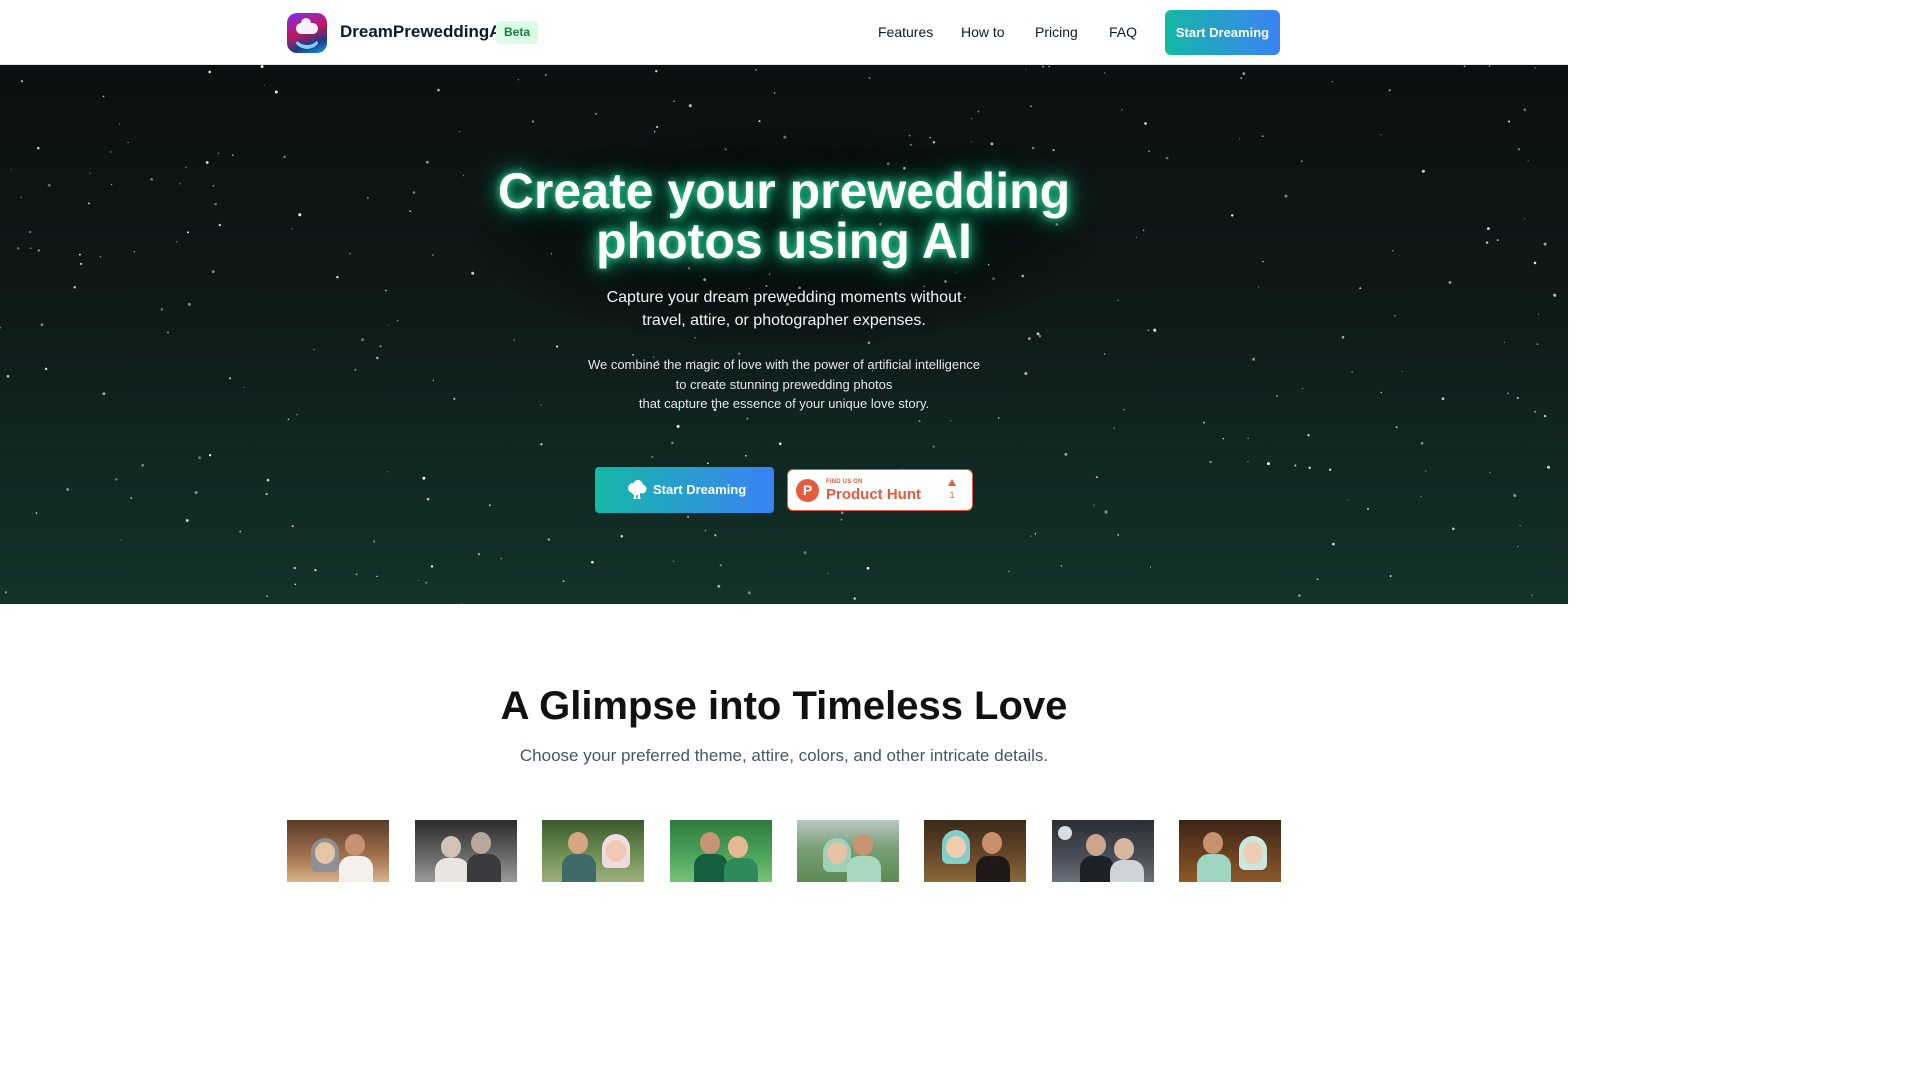 This screenshot has height=1080, width=1920. I want to click on hero-description-line2: to create stunning prewedding photos, so click(784, 384).